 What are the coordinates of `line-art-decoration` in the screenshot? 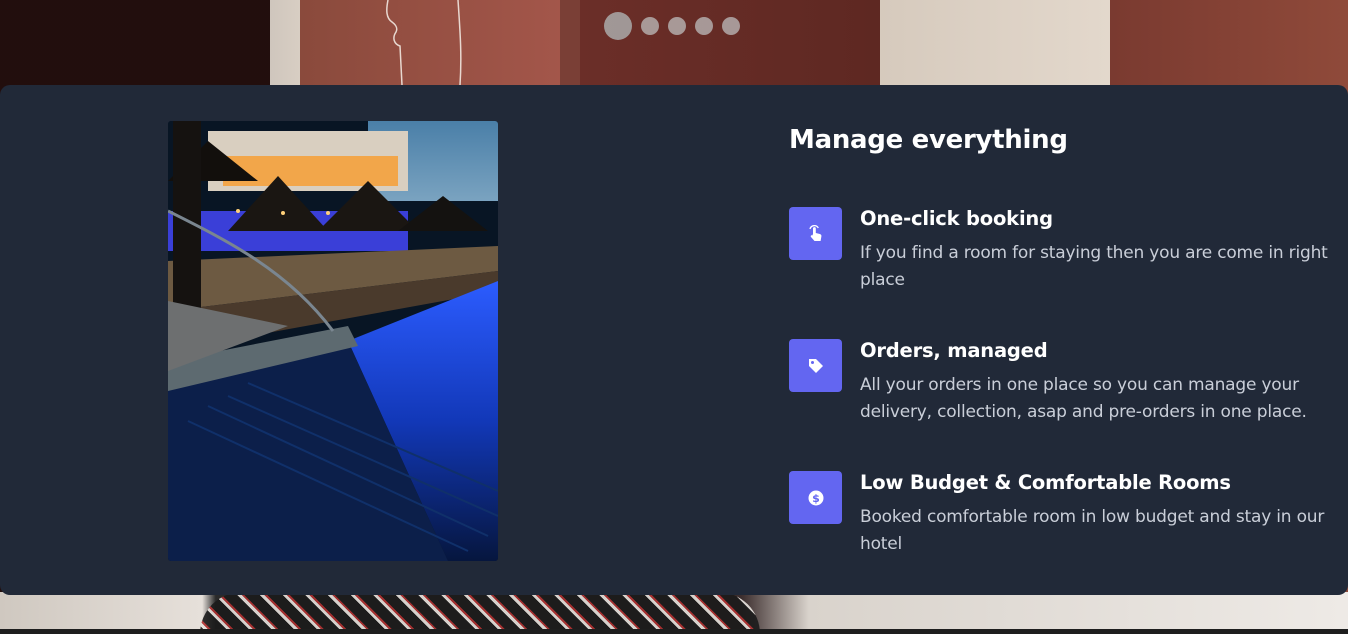 It's located at (424, 42).